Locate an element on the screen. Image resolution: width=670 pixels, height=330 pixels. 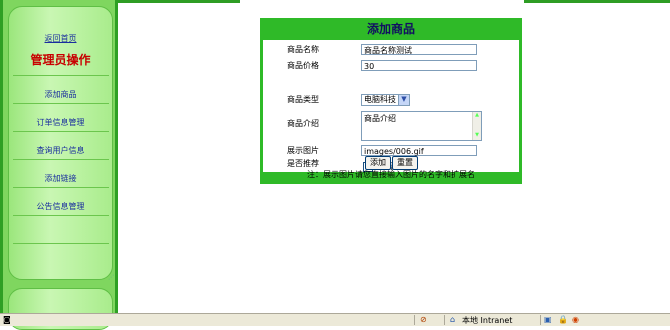
product-intro-textarea: 商品介绍 ▲ ▼ is located at coordinates (421, 126).